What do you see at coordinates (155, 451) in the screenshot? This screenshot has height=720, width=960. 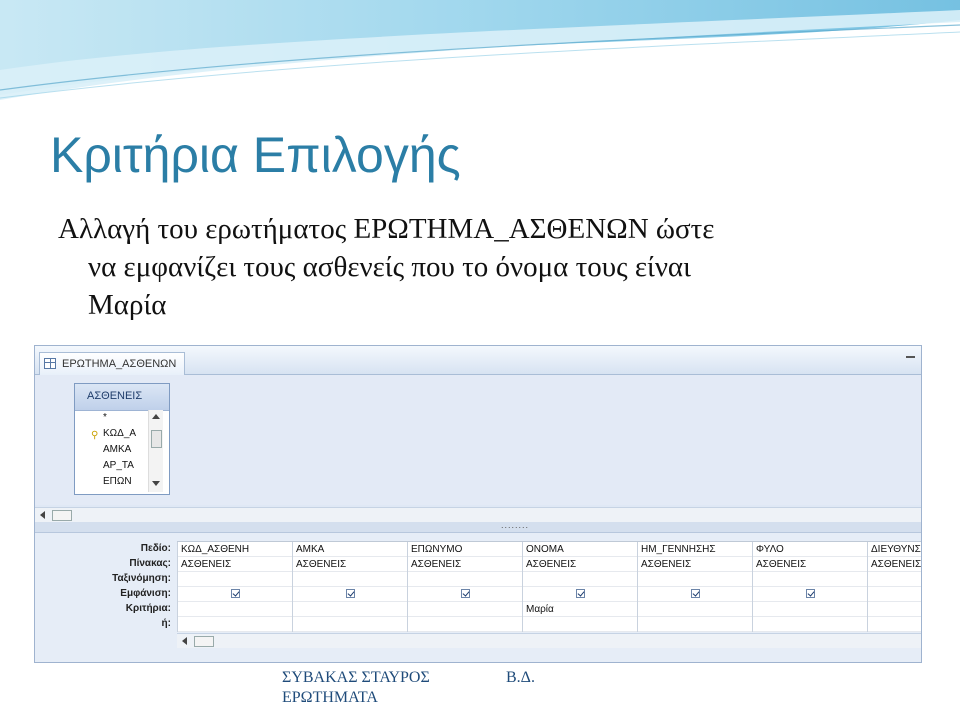 I see `field-list-scrollbar` at bounding box center [155, 451].